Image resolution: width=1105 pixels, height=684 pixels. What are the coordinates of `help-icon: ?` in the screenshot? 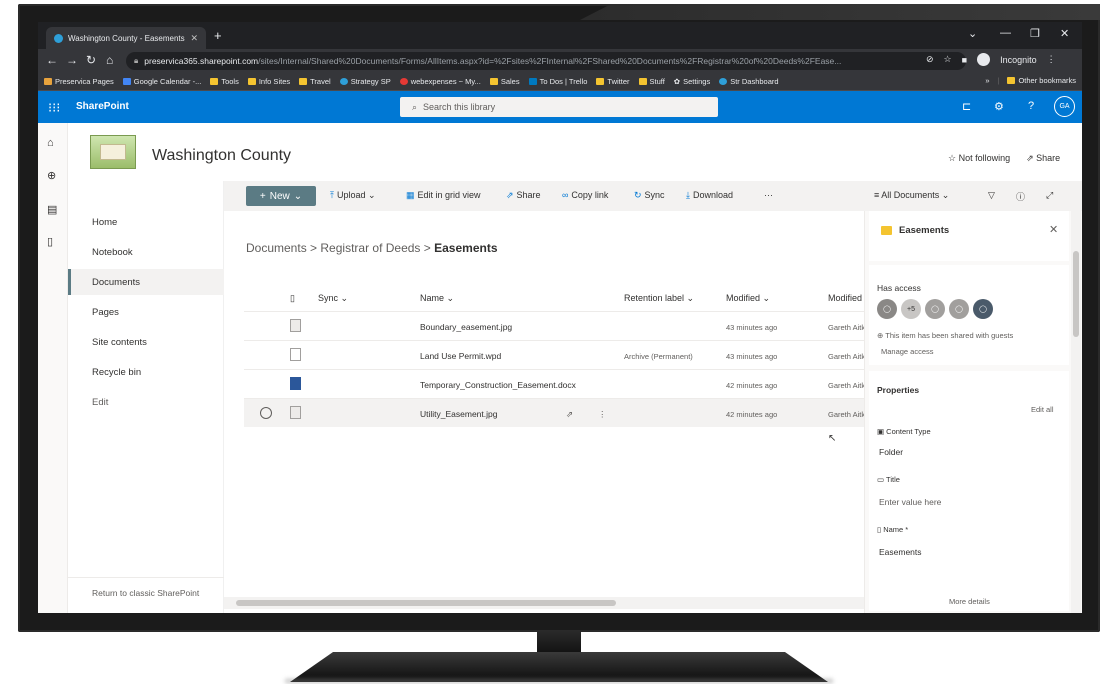 It's located at (1031, 106).